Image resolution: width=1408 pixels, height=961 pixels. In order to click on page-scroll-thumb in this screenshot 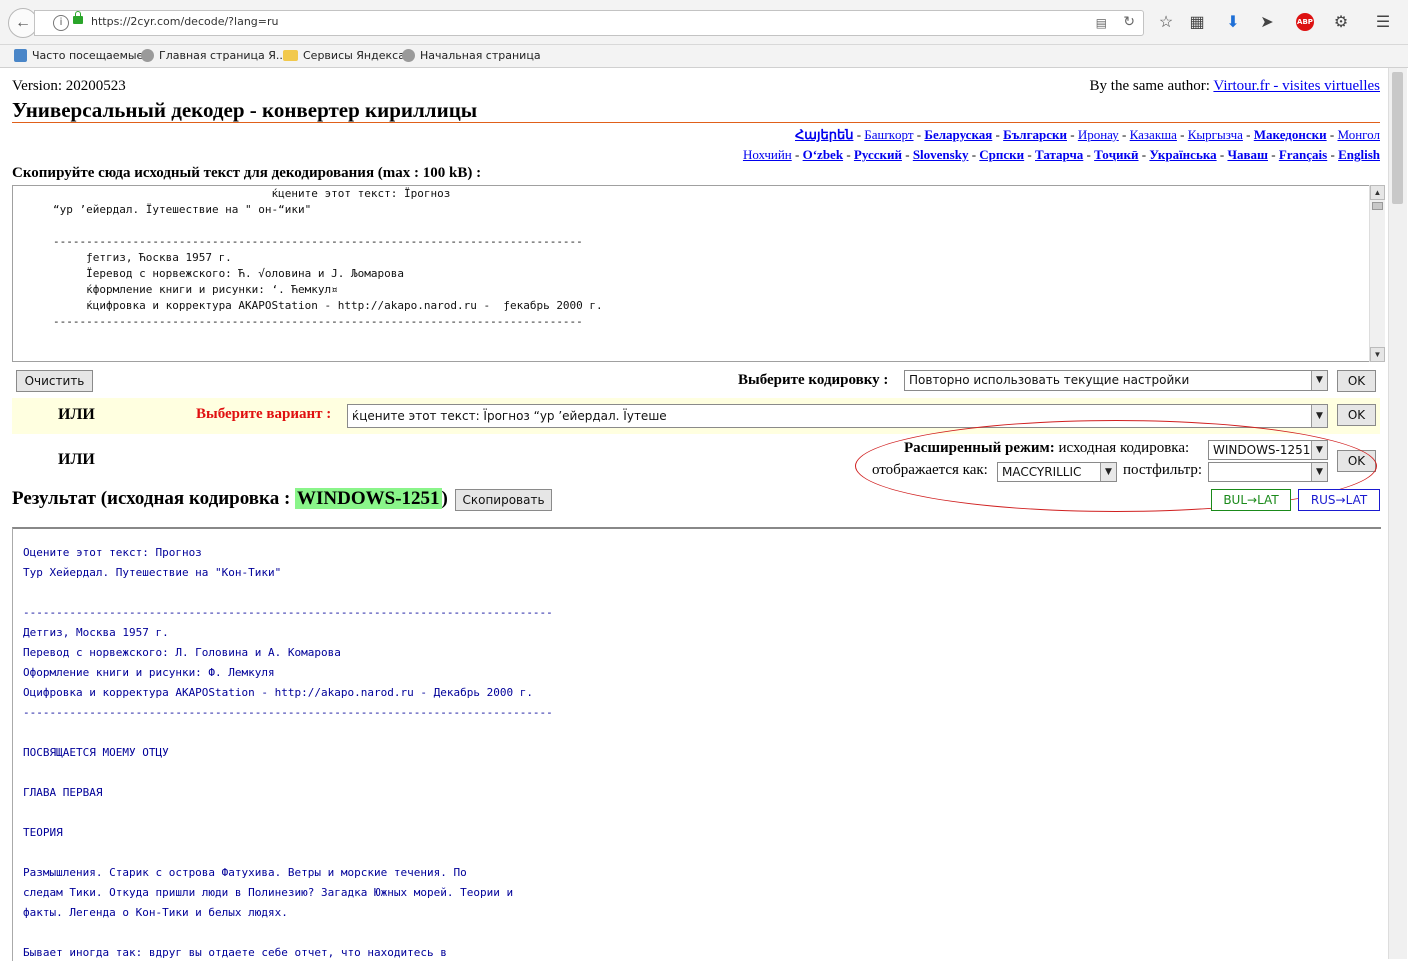, I will do `click(1397, 138)`.